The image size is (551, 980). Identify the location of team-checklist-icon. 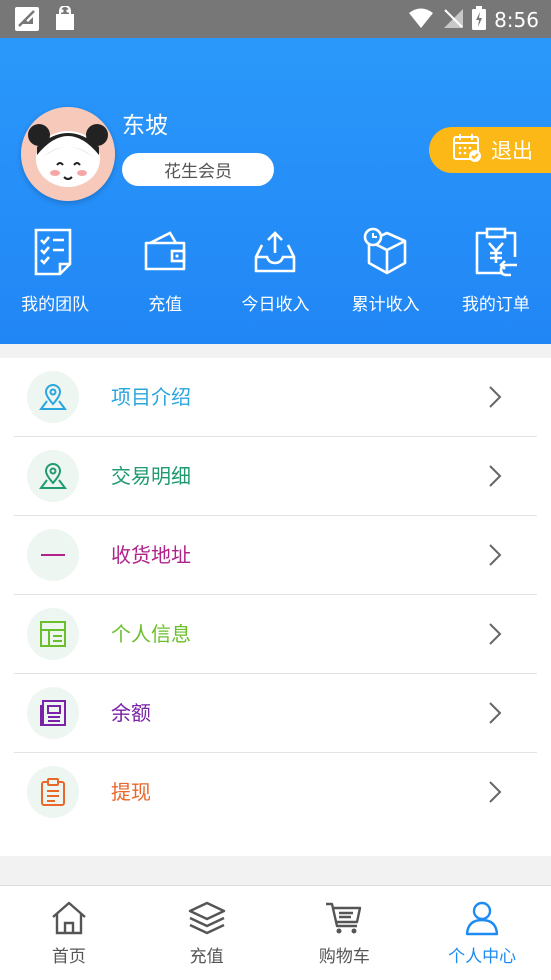
(55, 252).